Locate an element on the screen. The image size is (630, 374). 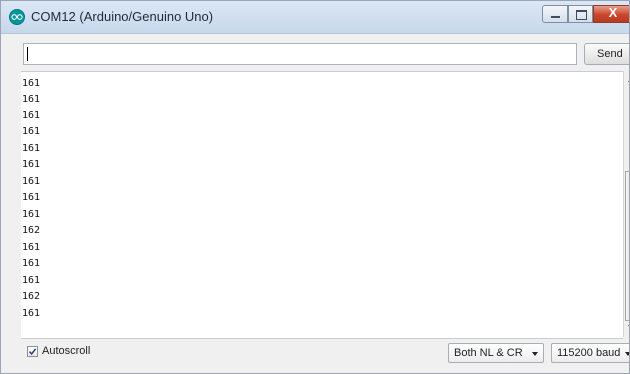
line-ending-select: Both NL & CR is located at coordinates (496, 353).